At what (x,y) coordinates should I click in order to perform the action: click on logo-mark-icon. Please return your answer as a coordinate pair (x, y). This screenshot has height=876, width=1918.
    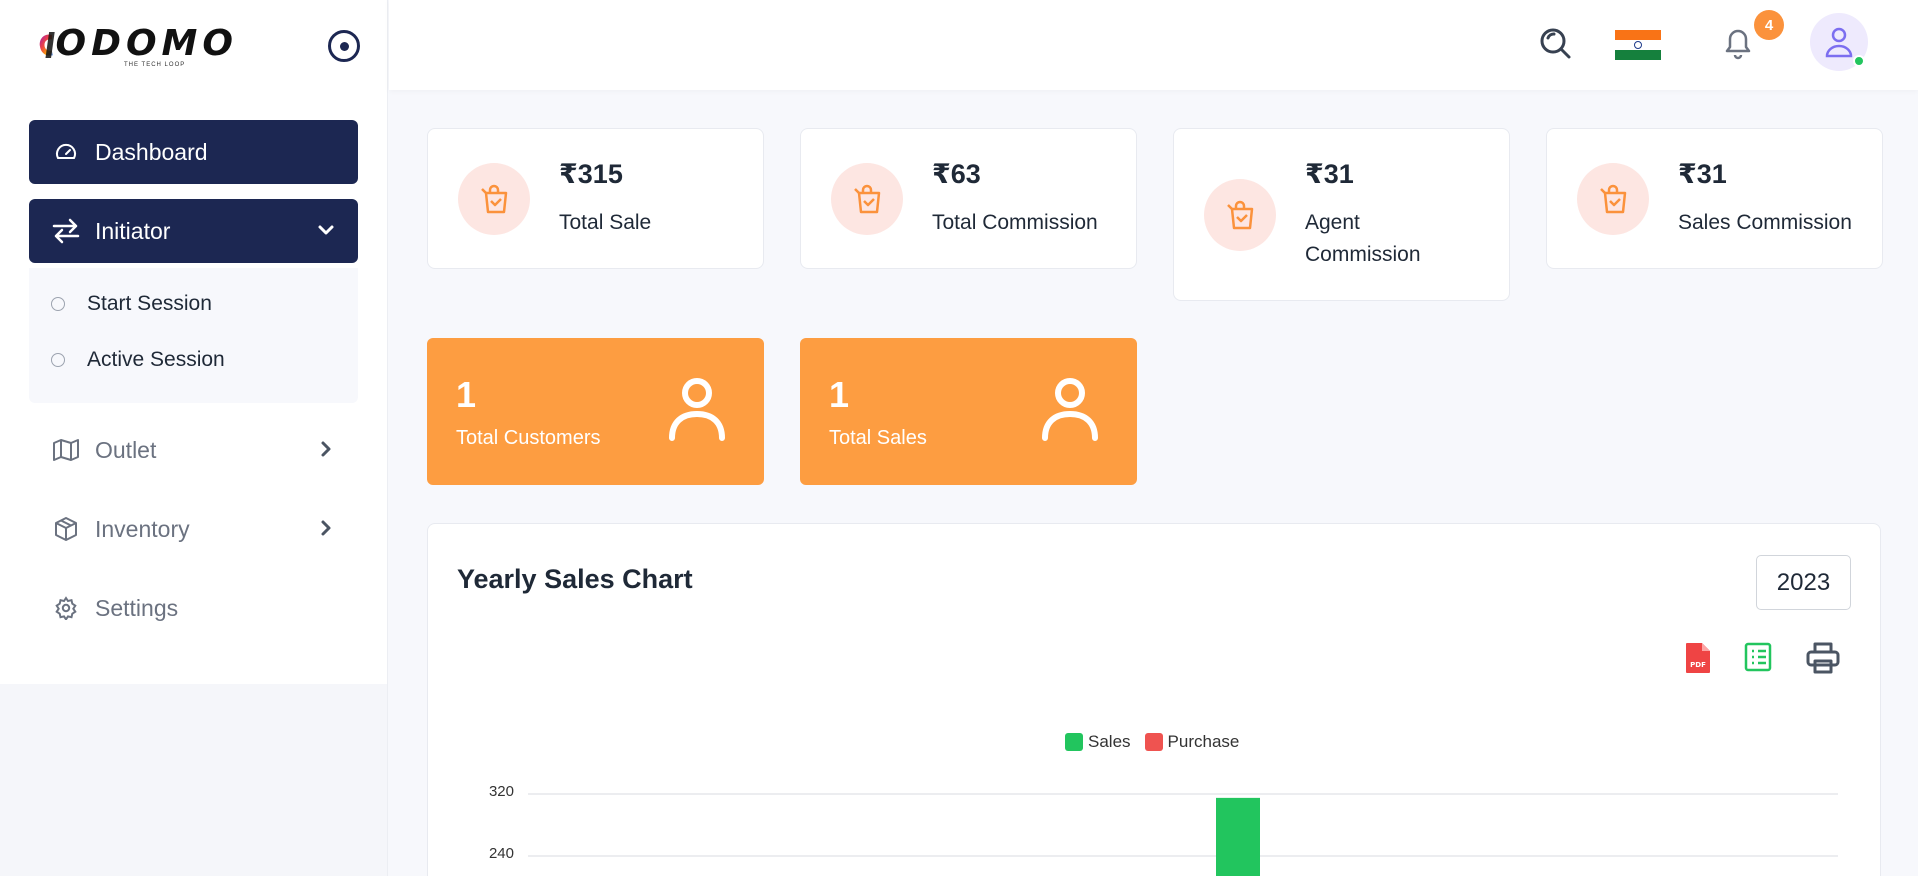
    Looking at the image, I should click on (47, 45).